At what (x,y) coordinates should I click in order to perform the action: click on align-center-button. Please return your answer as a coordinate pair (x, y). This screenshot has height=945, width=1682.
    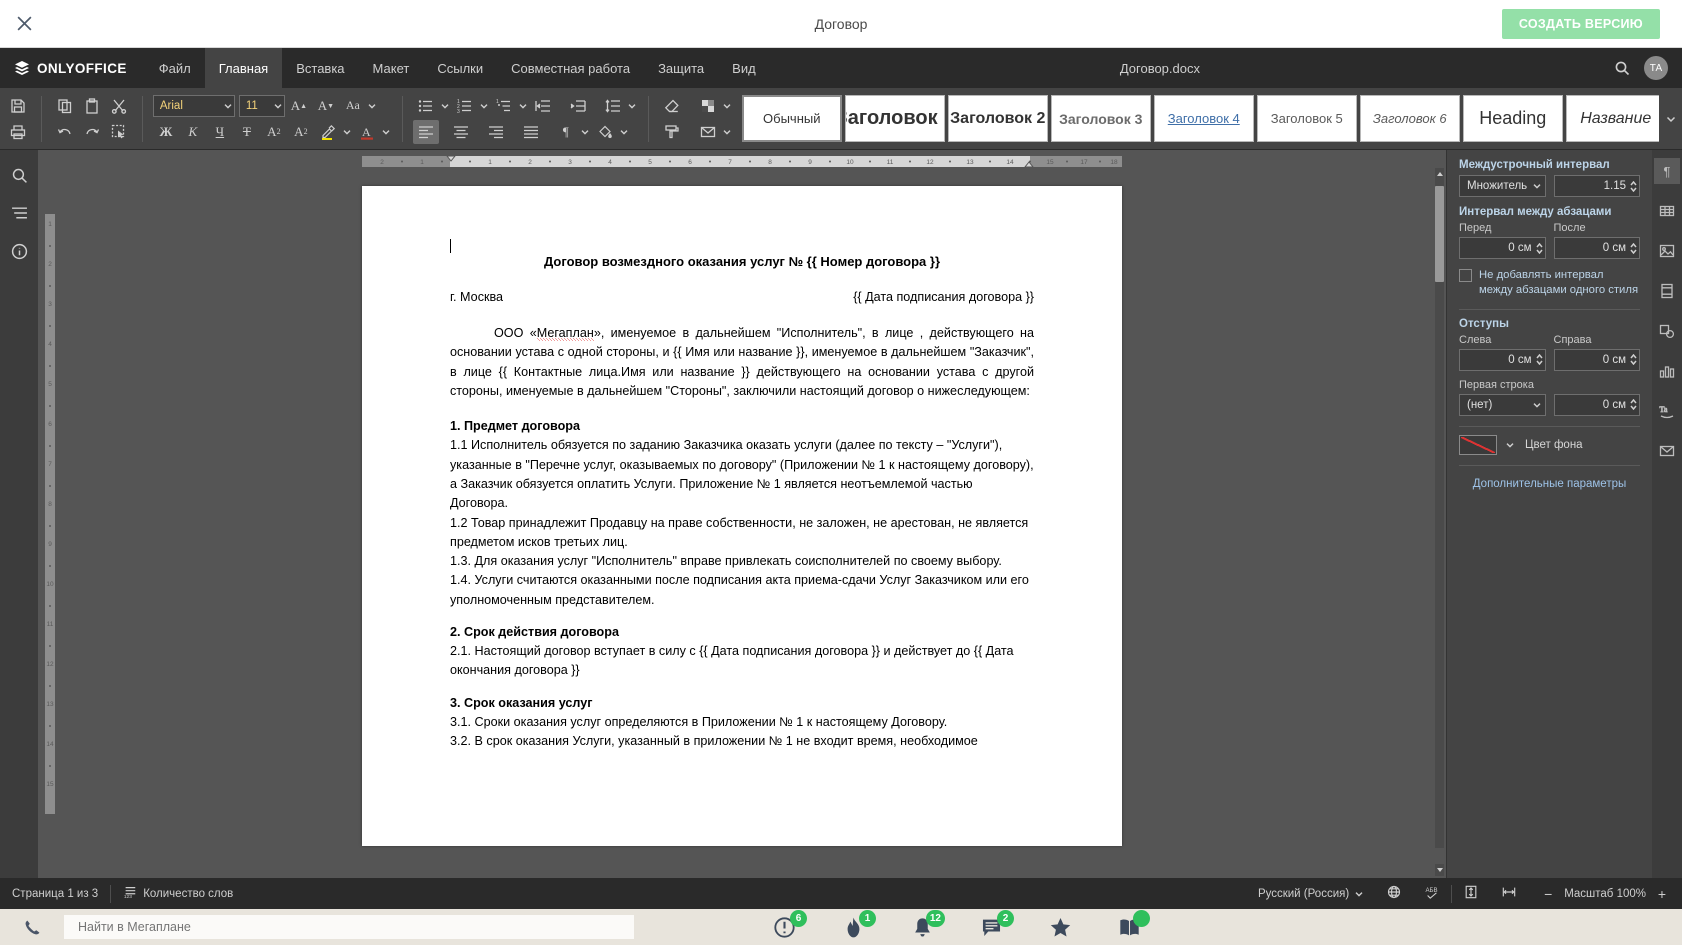
    Looking at the image, I should click on (461, 132).